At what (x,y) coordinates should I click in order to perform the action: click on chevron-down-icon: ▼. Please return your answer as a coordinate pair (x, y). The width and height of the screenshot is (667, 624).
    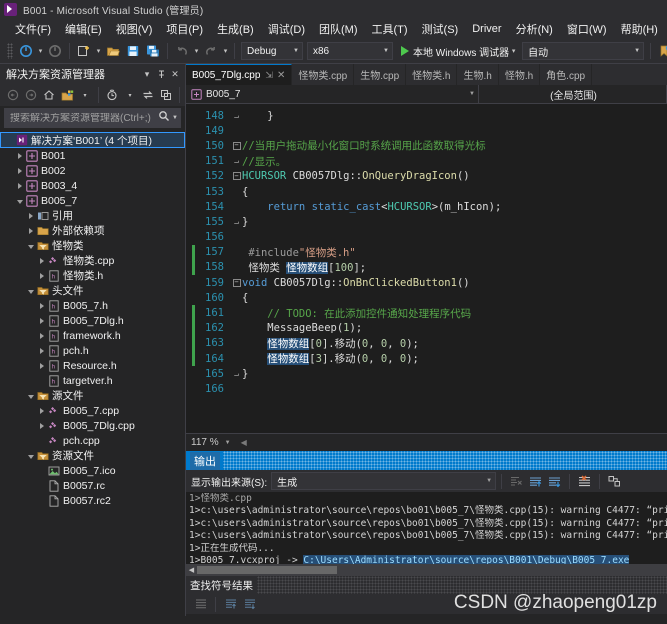
    Looking at the image, I should click on (228, 443).